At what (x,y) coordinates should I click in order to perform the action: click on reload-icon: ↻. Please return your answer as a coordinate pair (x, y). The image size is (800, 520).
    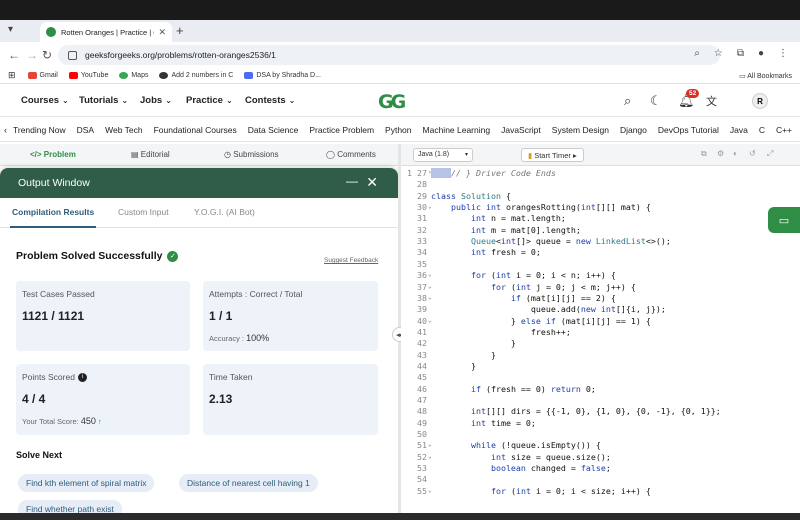
    Looking at the image, I should click on (47, 55).